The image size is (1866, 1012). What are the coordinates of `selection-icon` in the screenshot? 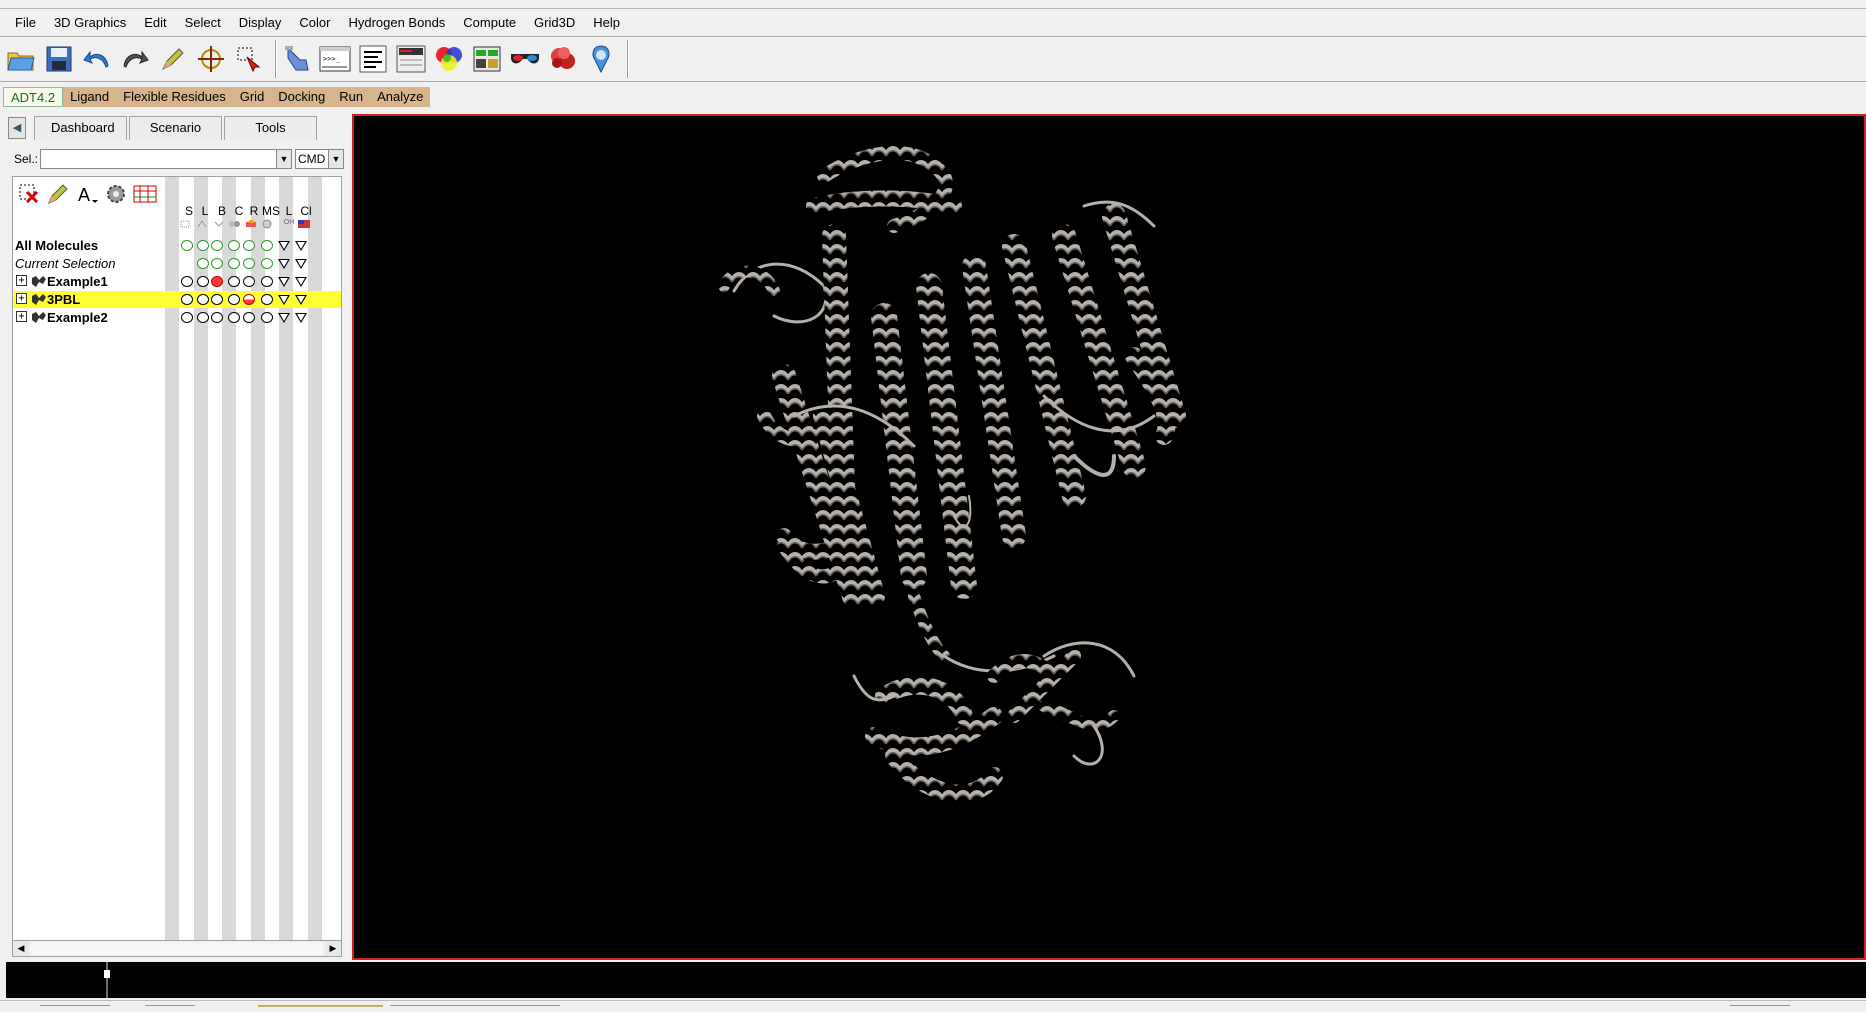 It's located at (249, 59).